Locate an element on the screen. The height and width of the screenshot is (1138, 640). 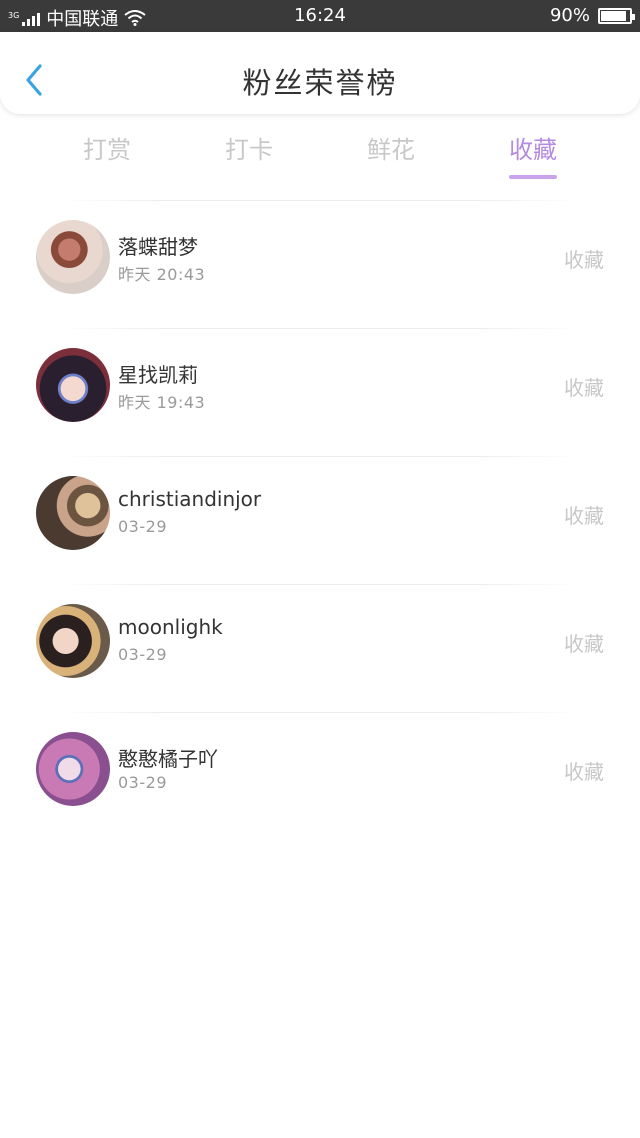
tab-label: 鲜花 is located at coordinates (391, 150).